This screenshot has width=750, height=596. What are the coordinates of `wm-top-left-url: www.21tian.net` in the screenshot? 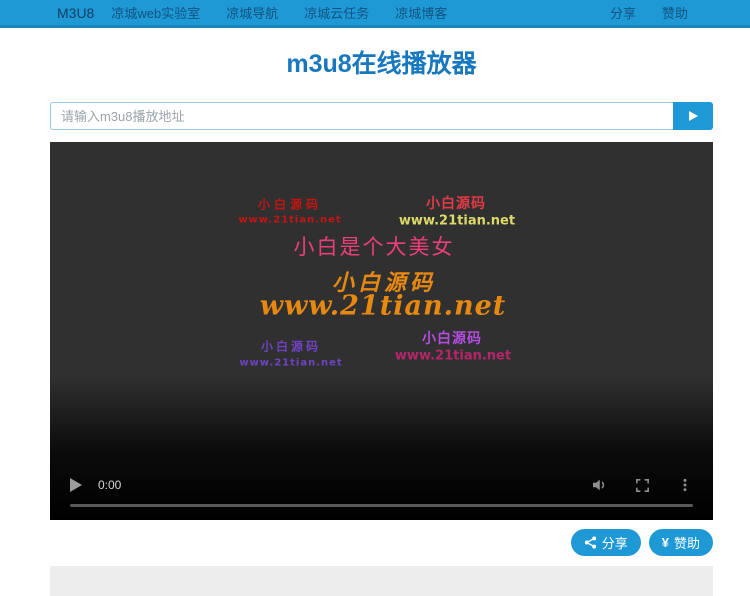 It's located at (290, 220).